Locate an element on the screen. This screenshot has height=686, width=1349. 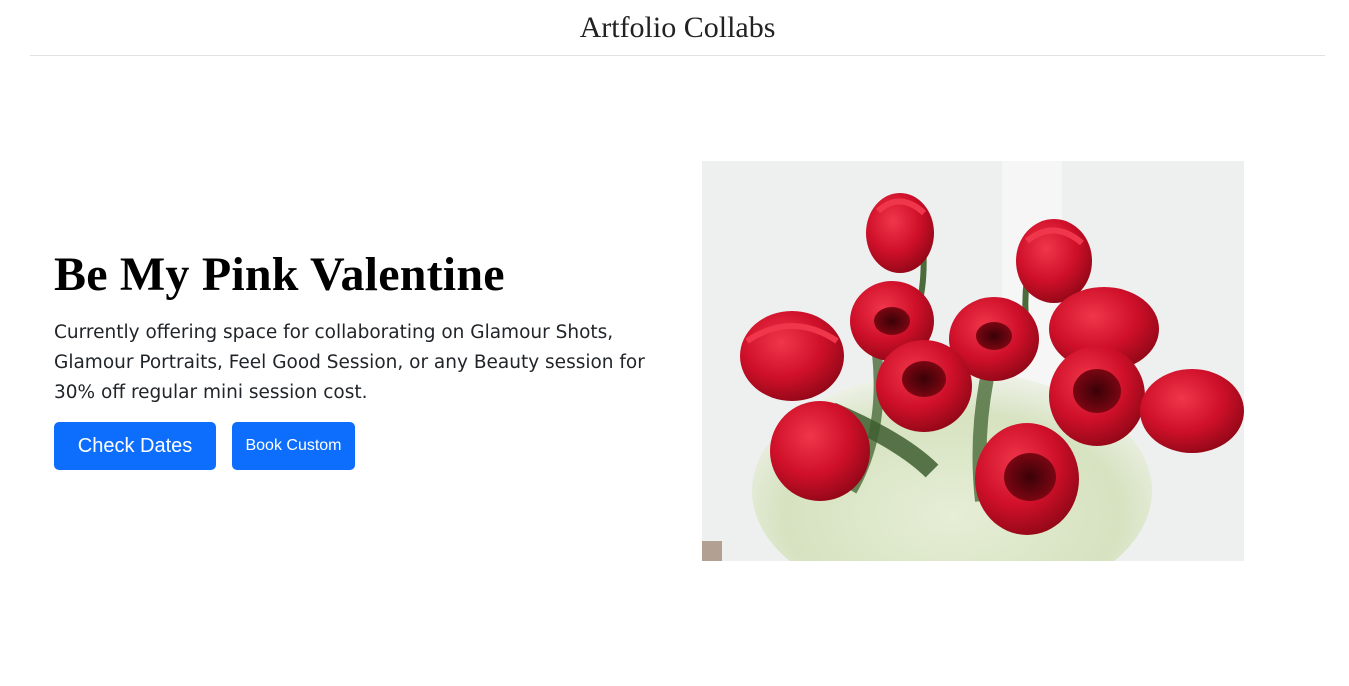
hero-button-row: Check Dates Book Custom is located at coordinates (204, 446).